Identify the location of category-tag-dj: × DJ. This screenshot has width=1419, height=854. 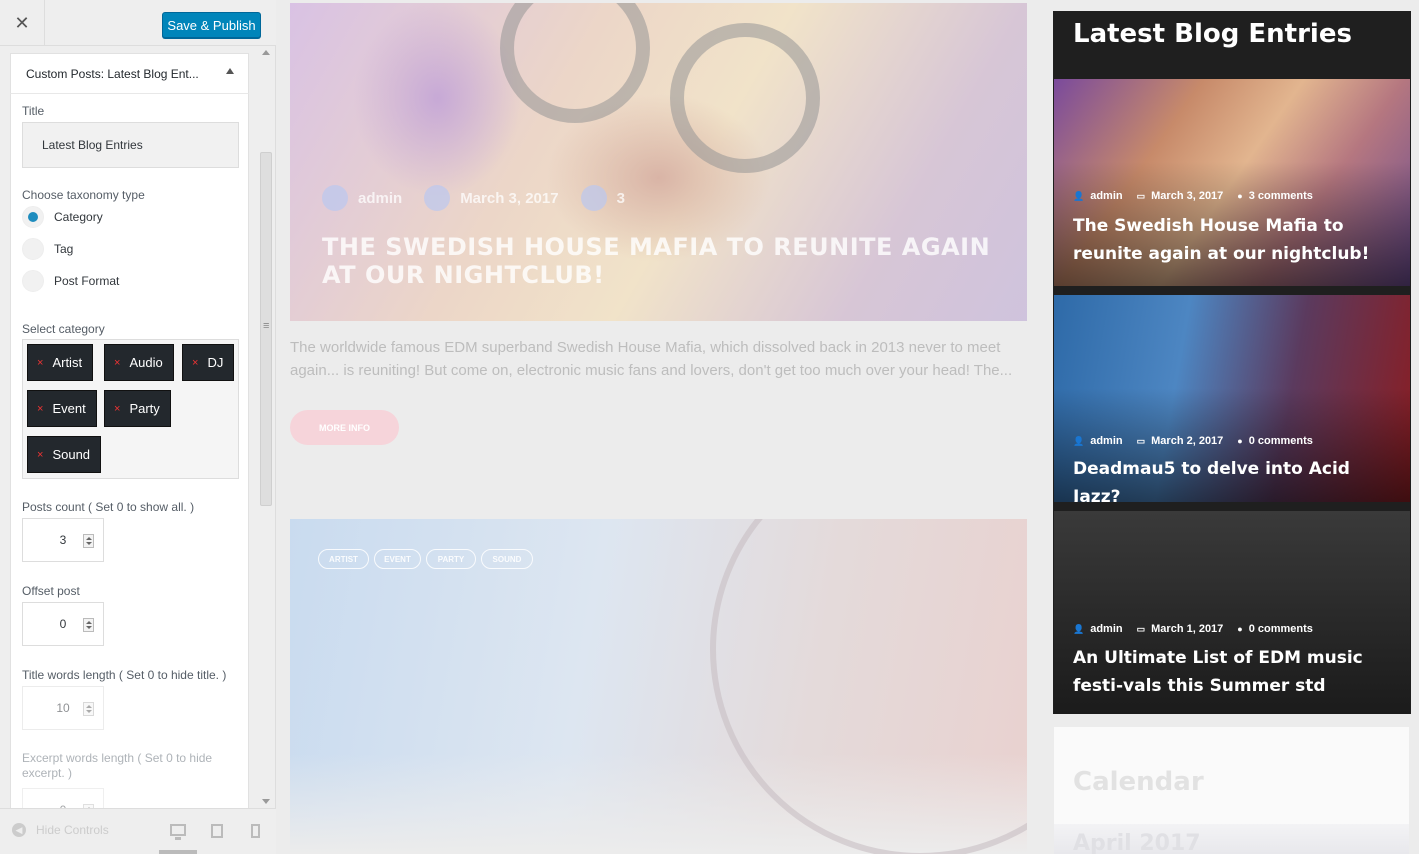
(208, 362).